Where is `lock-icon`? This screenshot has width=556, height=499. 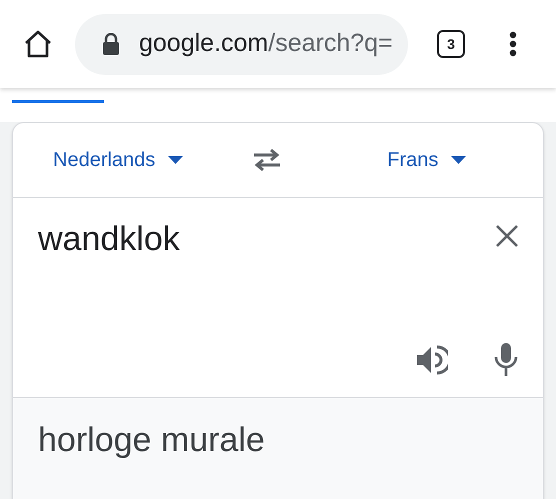
lock-icon is located at coordinates (111, 44).